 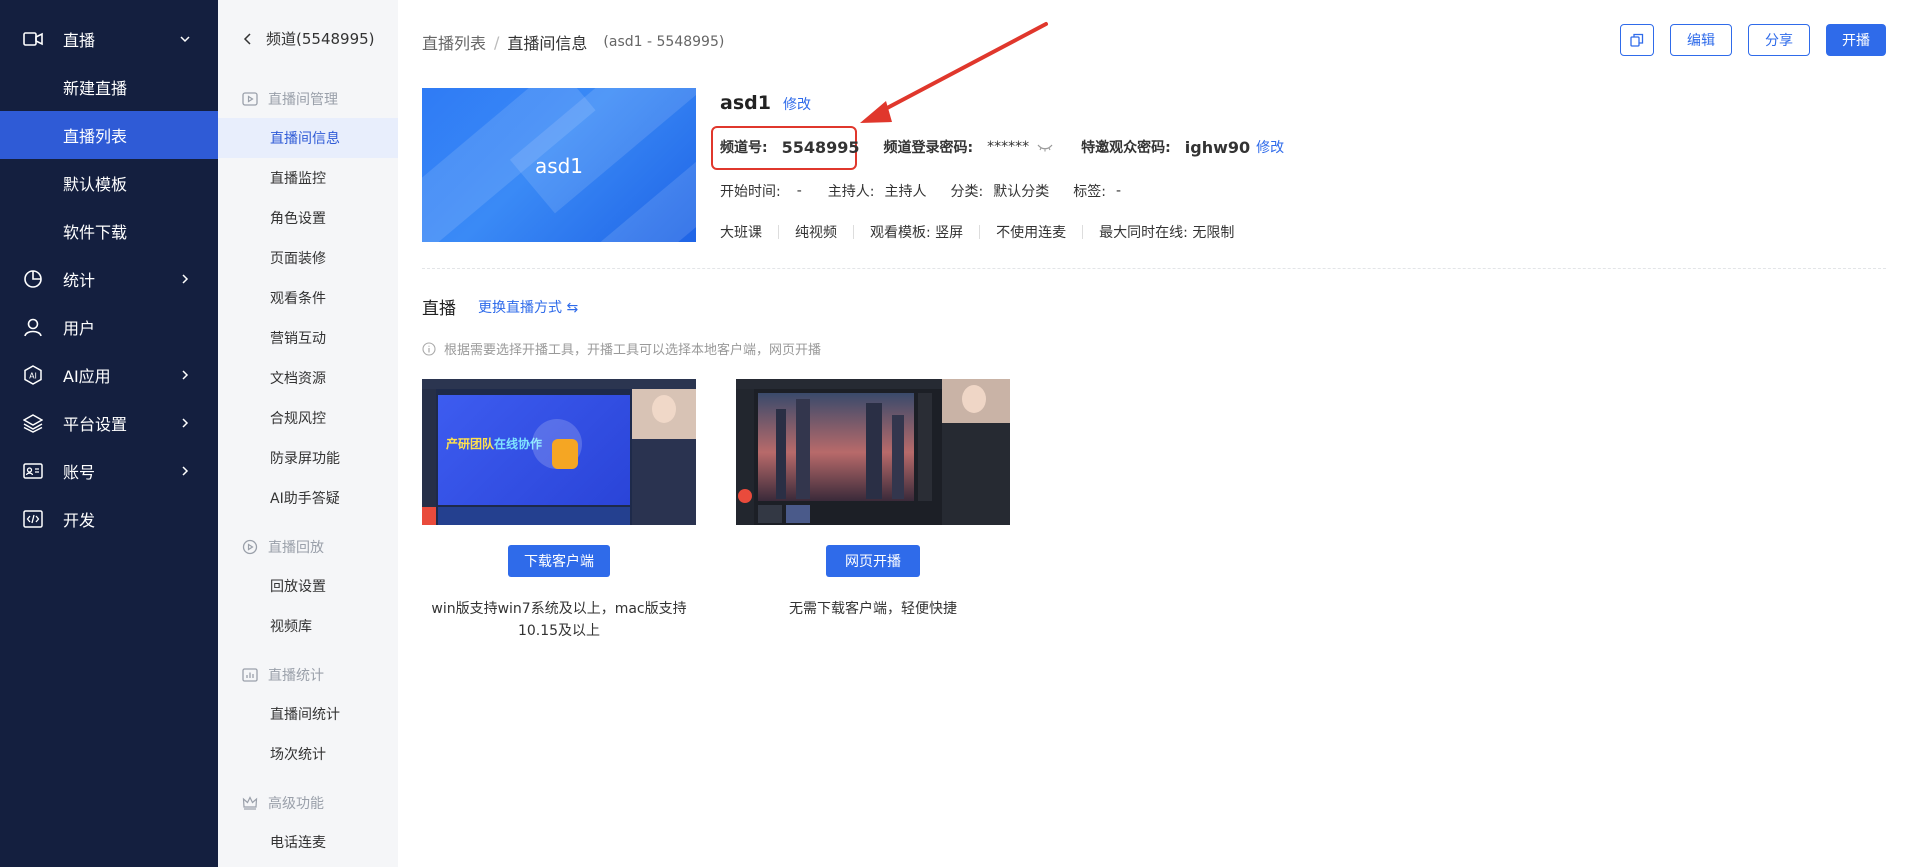 What do you see at coordinates (296, 676) in the screenshot?
I see `group-label: 直播统计` at bounding box center [296, 676].